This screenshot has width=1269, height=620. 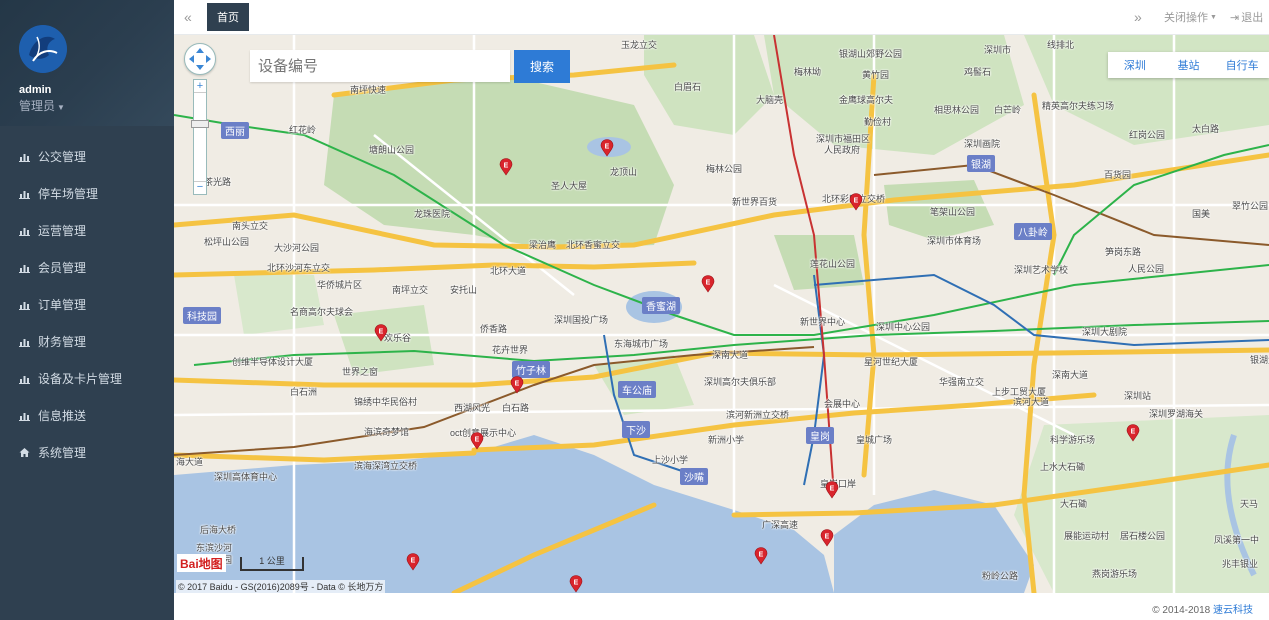 I want to click on tab-home: 首页, so click(x=228, y=17).